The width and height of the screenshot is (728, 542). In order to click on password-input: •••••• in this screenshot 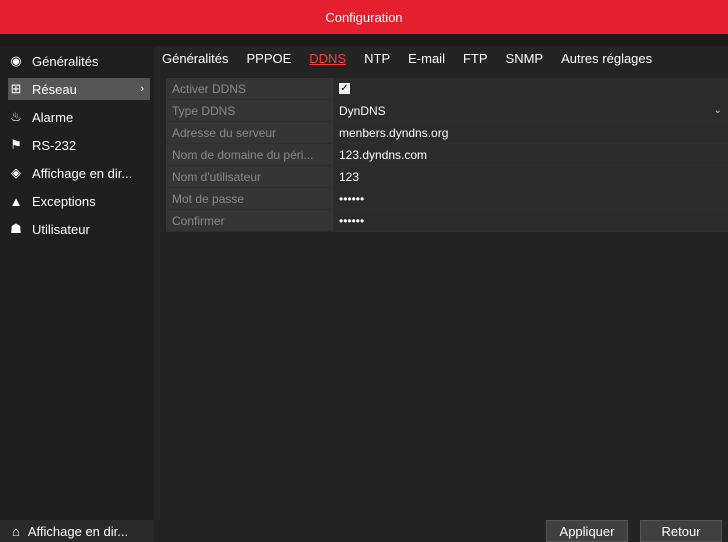, I will do `click(530, 198)`.